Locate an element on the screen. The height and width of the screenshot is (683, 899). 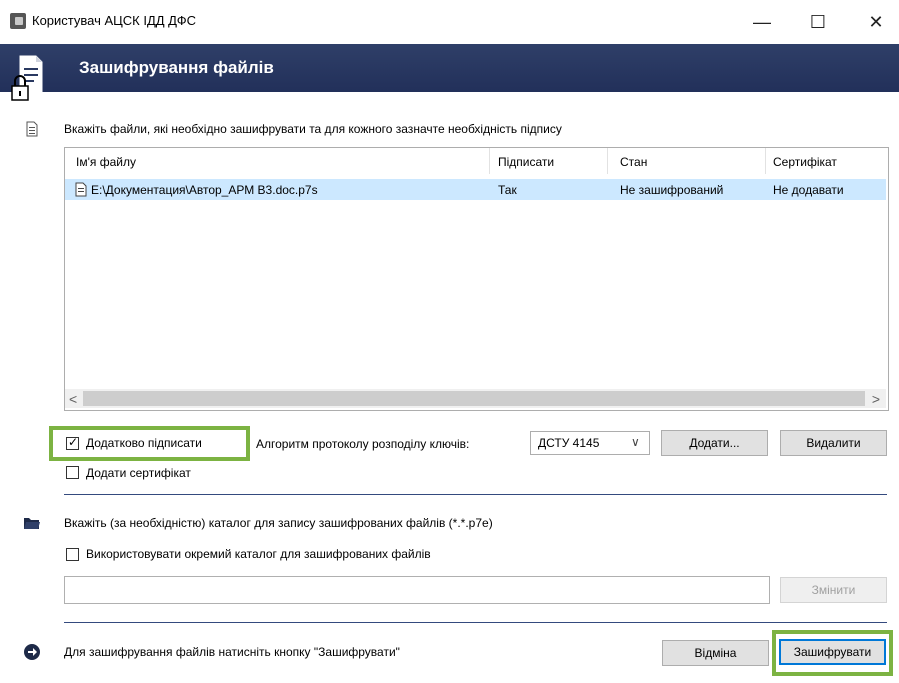
add-certificate-checkbox is located at coordinates (72, 472).